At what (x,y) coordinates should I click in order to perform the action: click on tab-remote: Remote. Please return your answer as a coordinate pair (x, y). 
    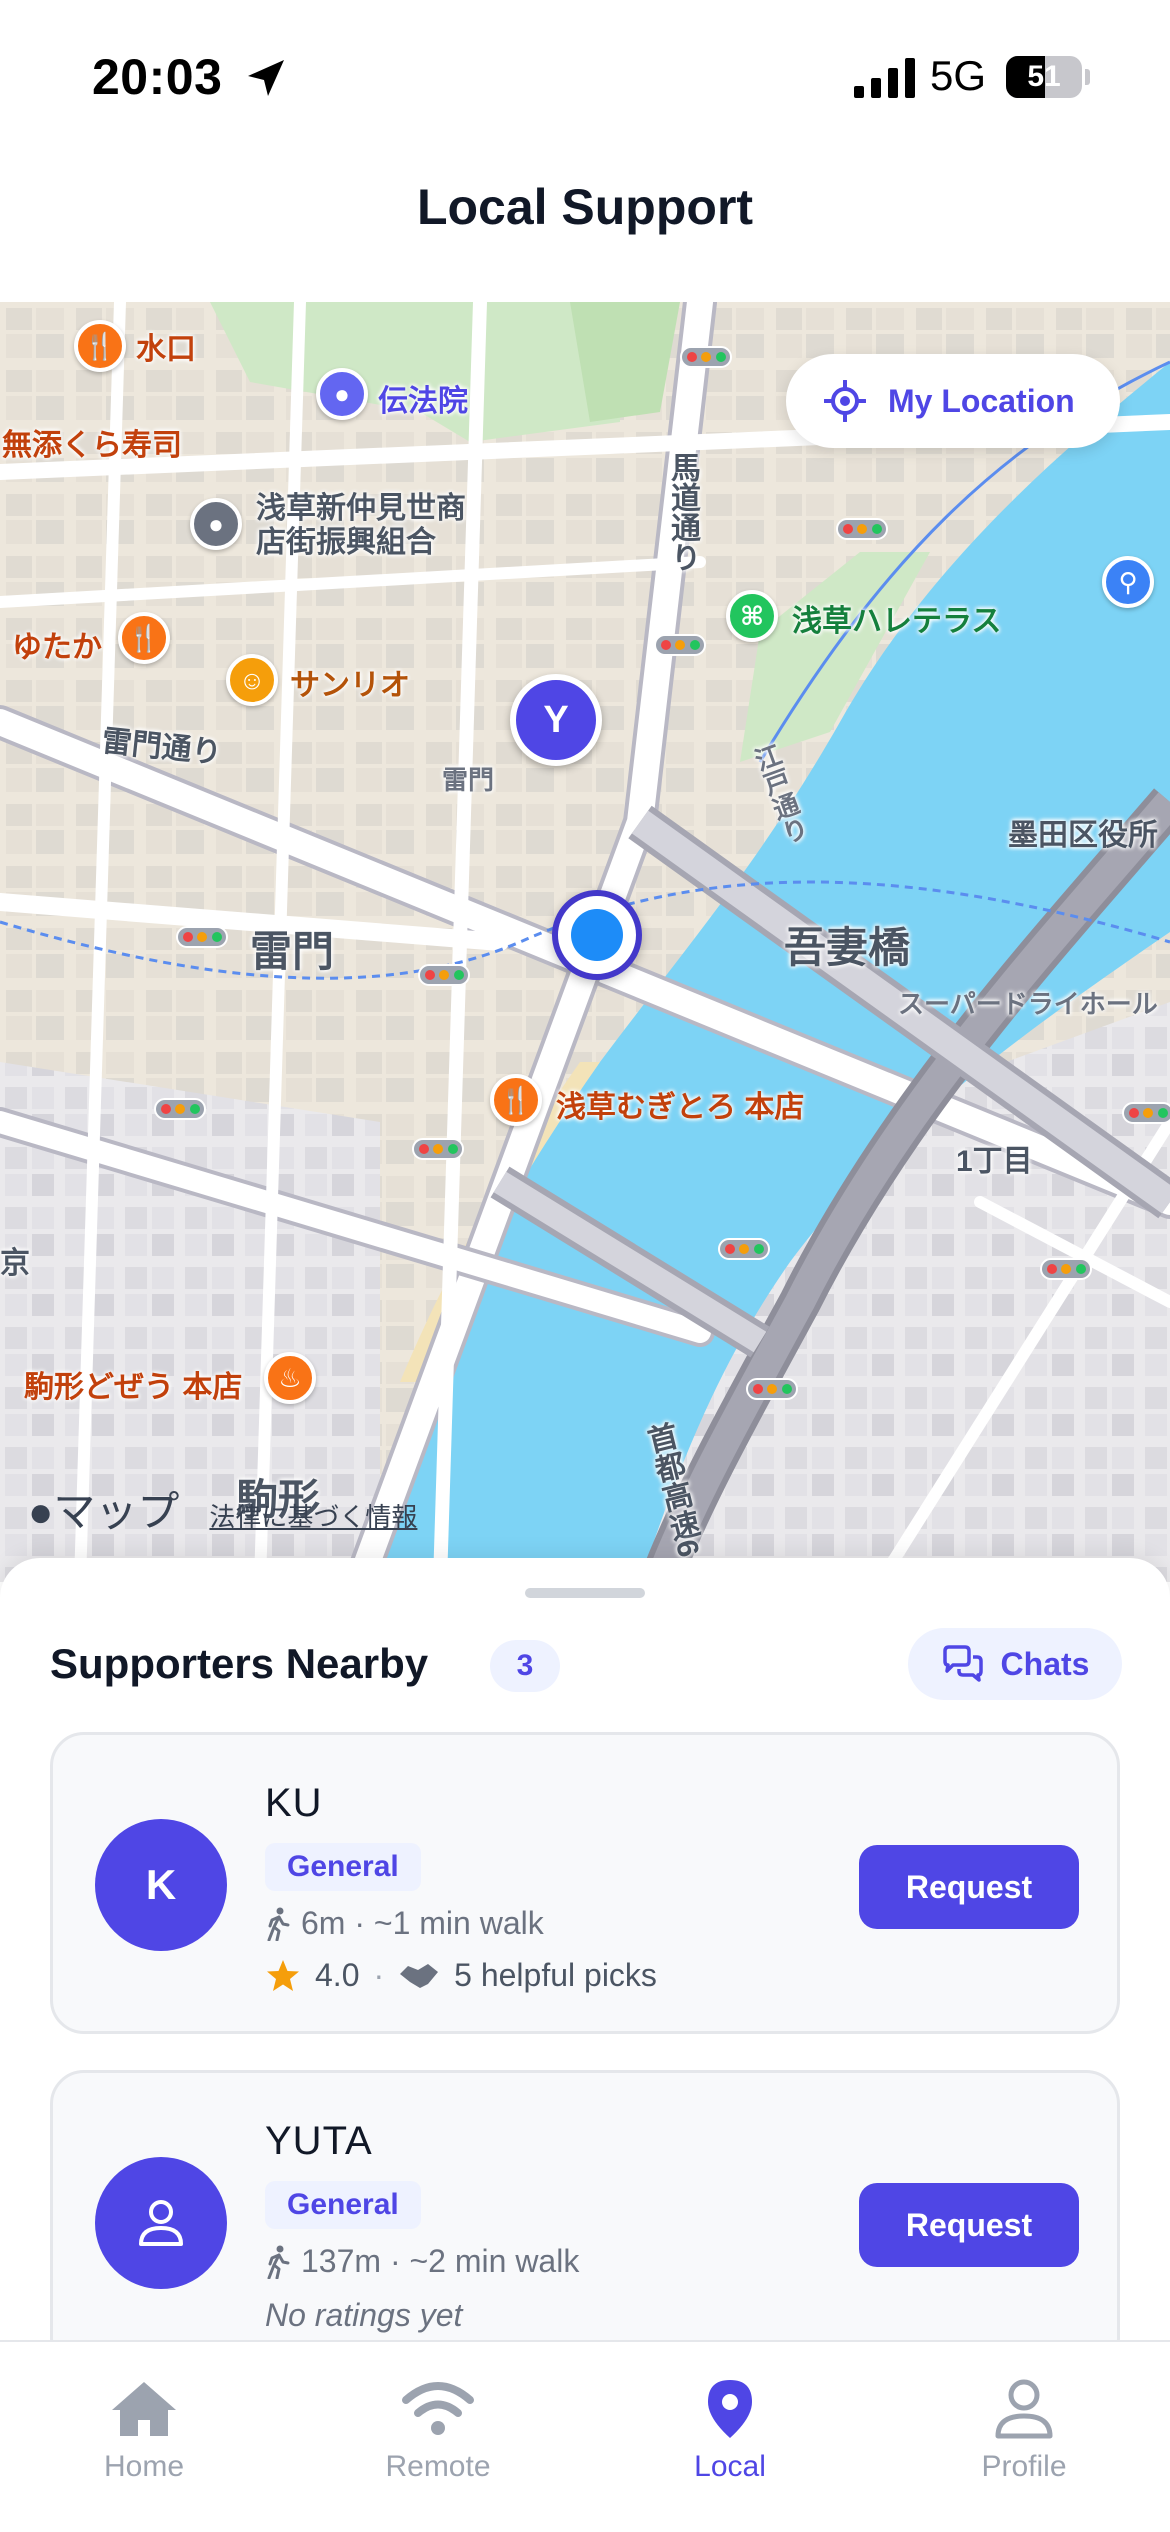
    Looking at the image, I should click on (438, 2431).